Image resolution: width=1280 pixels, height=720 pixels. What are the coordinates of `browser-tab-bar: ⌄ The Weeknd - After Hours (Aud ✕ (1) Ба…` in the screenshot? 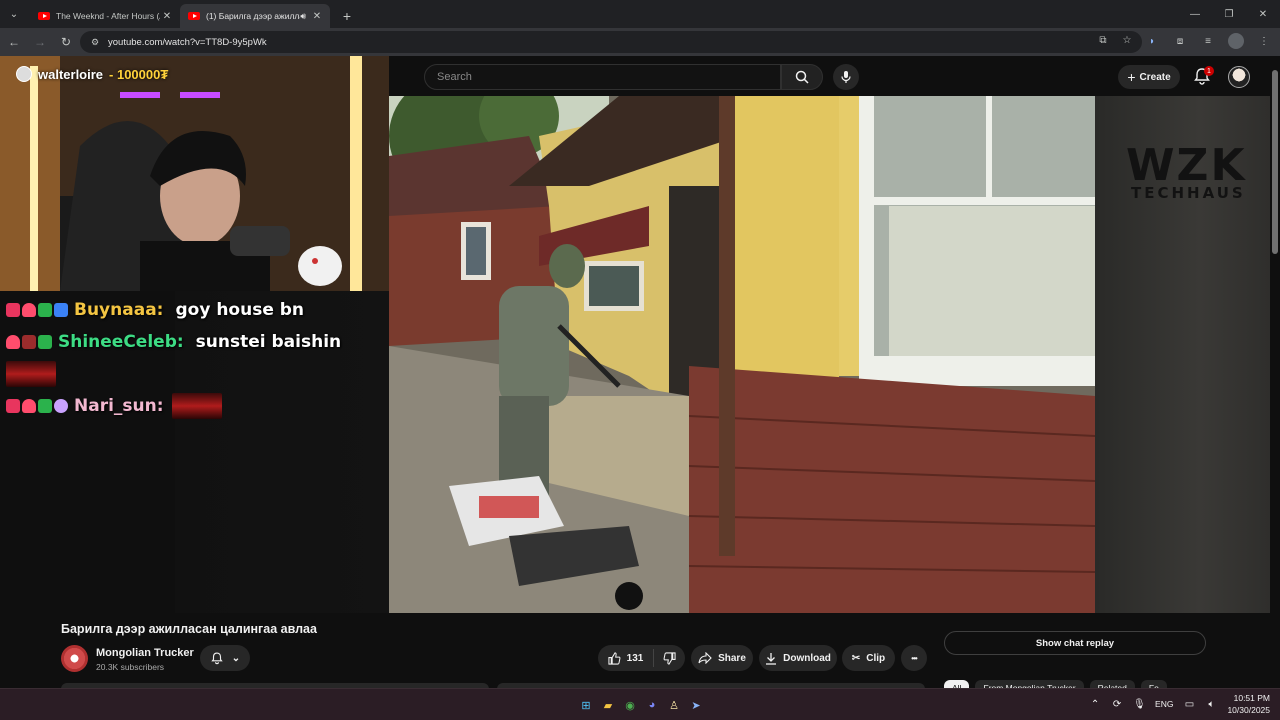 It's located at (640, 14).